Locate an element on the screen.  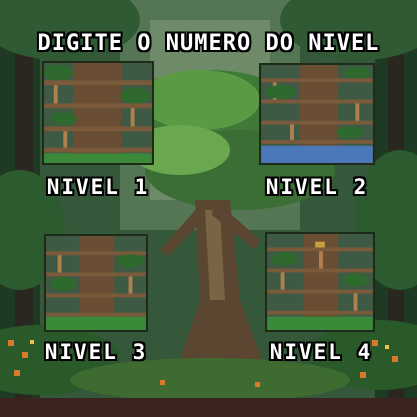
level-3-label: NIVEL 3 is located at coordinates (96, 352).